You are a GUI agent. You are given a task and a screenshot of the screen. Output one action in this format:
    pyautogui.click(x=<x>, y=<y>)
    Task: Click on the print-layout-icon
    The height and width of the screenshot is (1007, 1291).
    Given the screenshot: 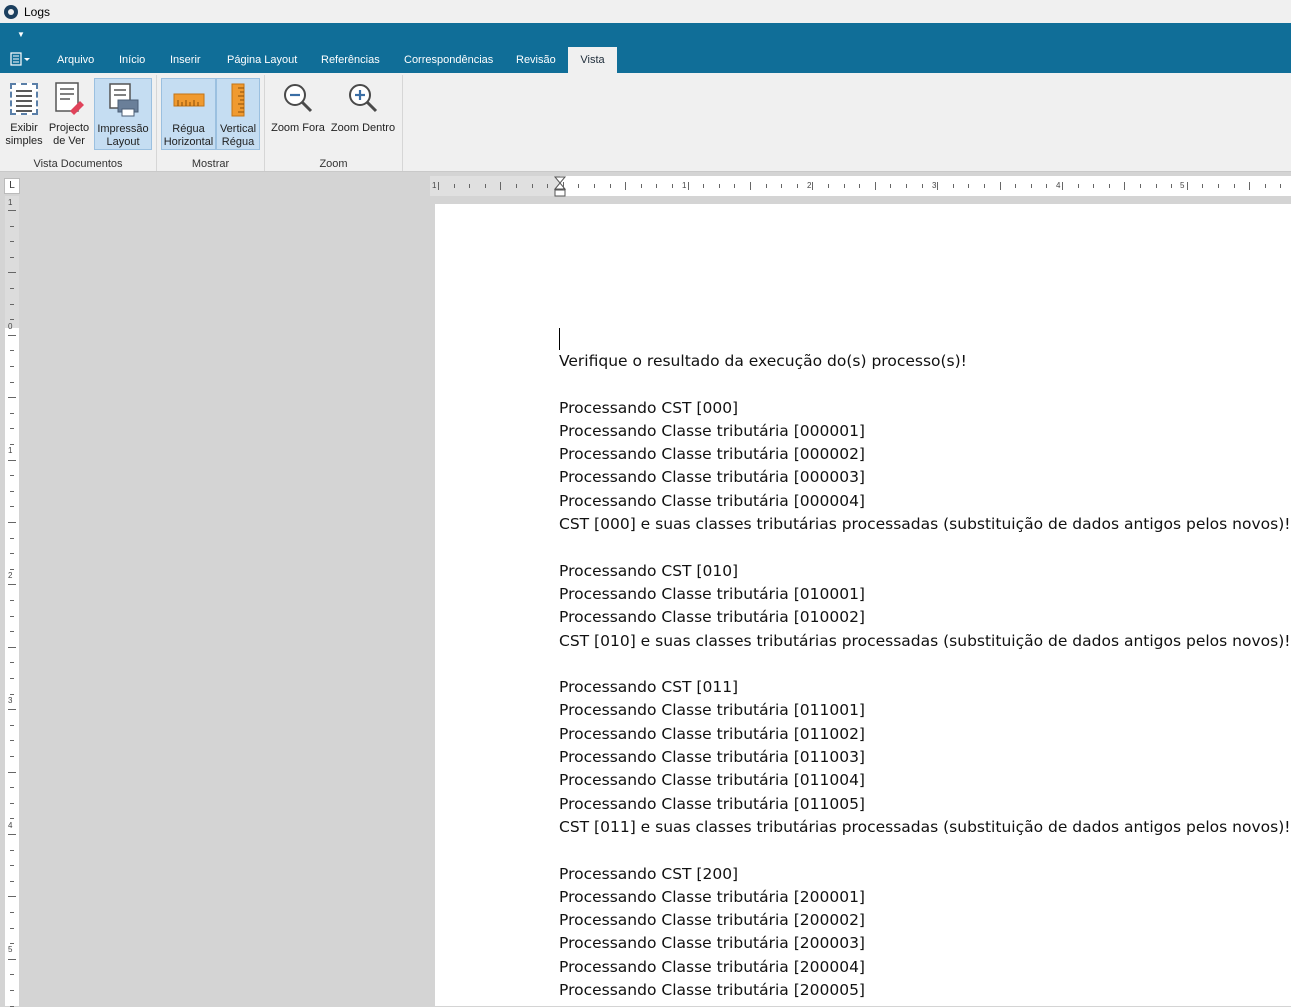 What is the action you would take?
    pyautogui.click(x=123, y=100)
    